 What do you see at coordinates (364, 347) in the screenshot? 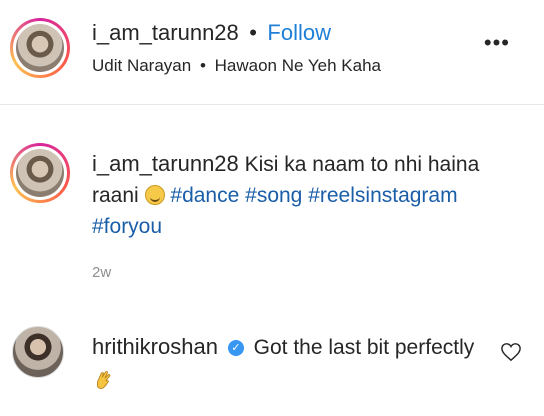
I see `comment-text: Got the last bit perfectly` at bounding box center [364, 347].